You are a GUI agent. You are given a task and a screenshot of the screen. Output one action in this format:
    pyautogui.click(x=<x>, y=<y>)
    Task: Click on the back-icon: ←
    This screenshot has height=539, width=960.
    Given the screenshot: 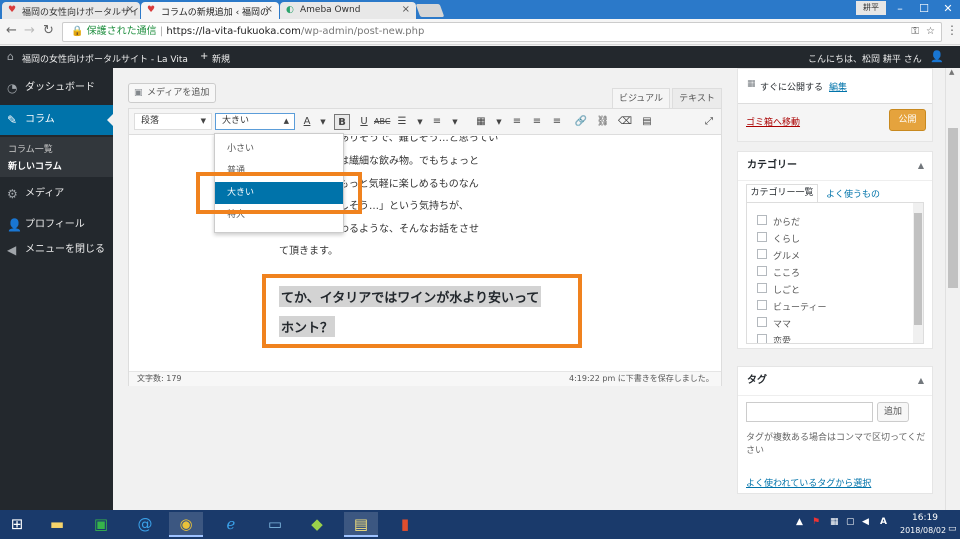 What is the action you would take?
    pyautogui.click(x=11, y=30)
    